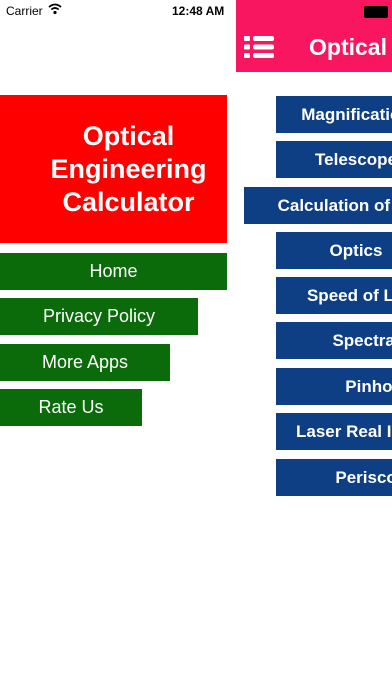 The height and width of the screenshot is (696, 392). What do you see at coordinates (334, 205) in the screenshot?
I see `button-label: Calculation of Lens` at bounding box center [334, 205].